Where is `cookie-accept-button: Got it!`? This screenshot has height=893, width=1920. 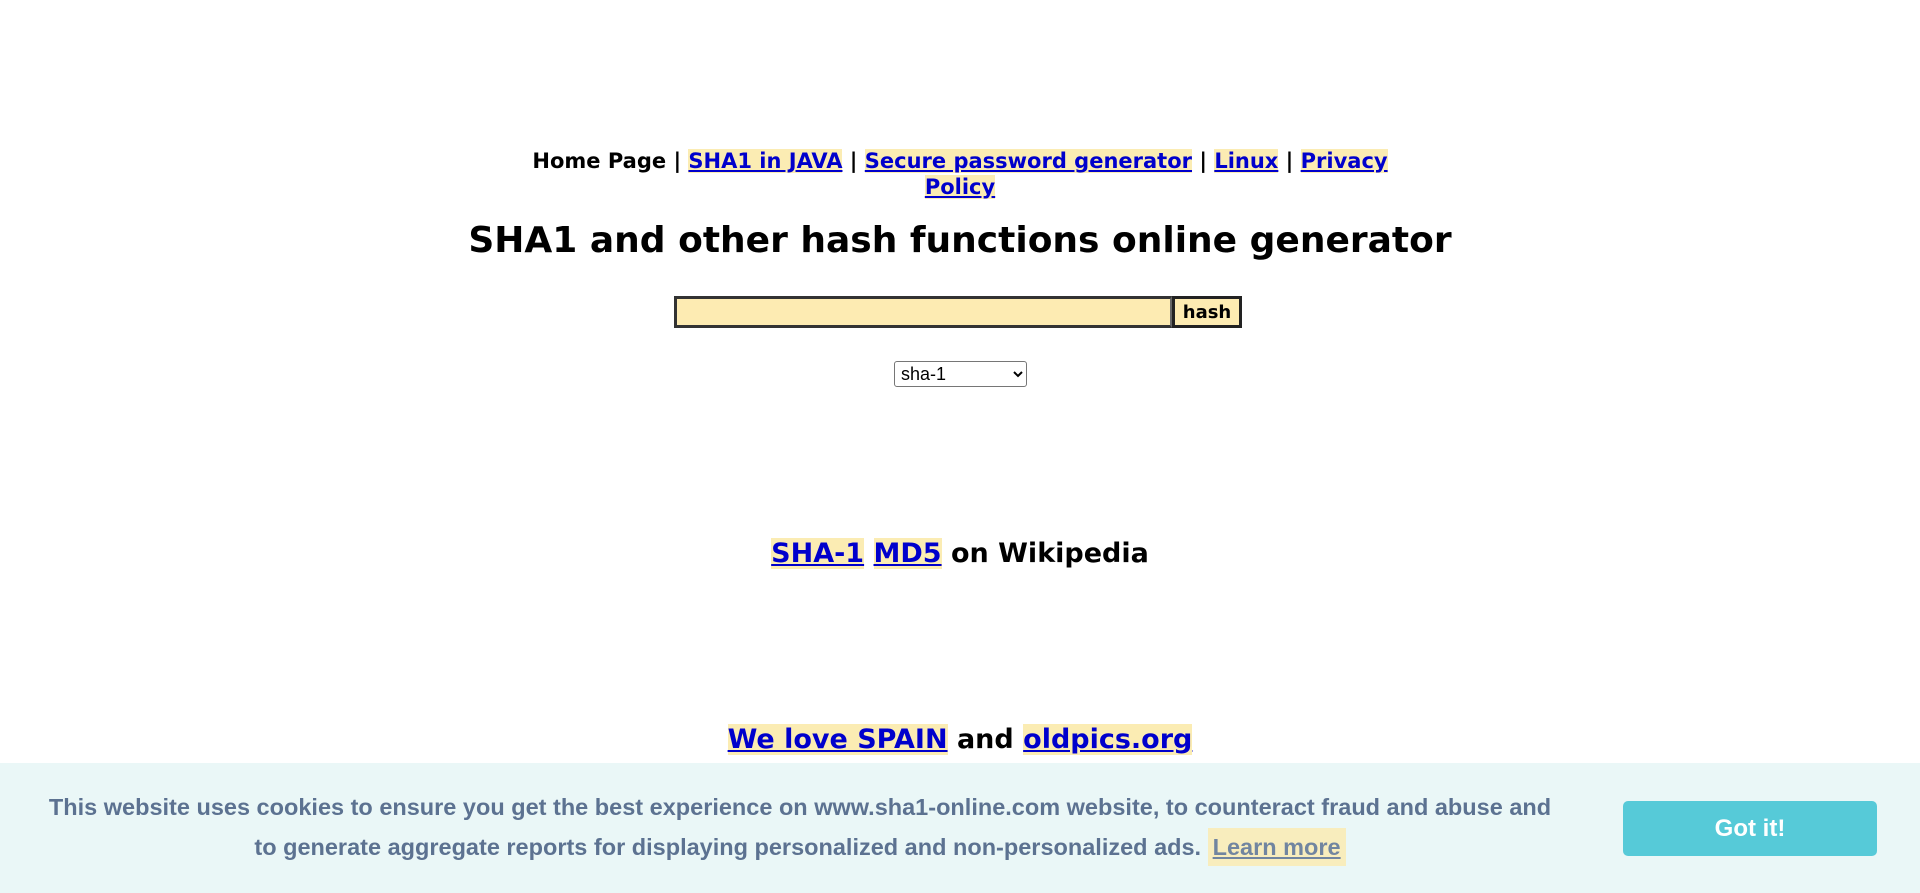
cookie-accept-button: Got it! is located at coordinates (1750, 828).